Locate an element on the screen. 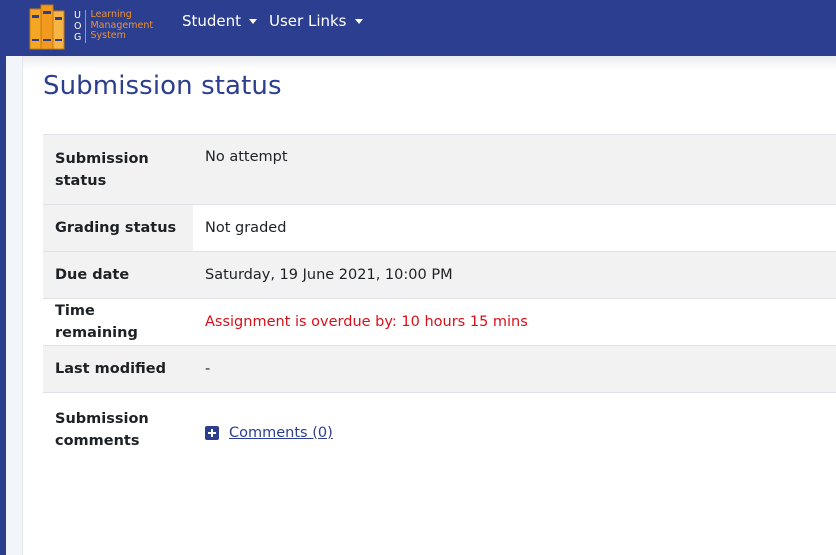 This screenshot has height=555, width=836. grading-status-value: Not graded is located at coordinates (246, 228).